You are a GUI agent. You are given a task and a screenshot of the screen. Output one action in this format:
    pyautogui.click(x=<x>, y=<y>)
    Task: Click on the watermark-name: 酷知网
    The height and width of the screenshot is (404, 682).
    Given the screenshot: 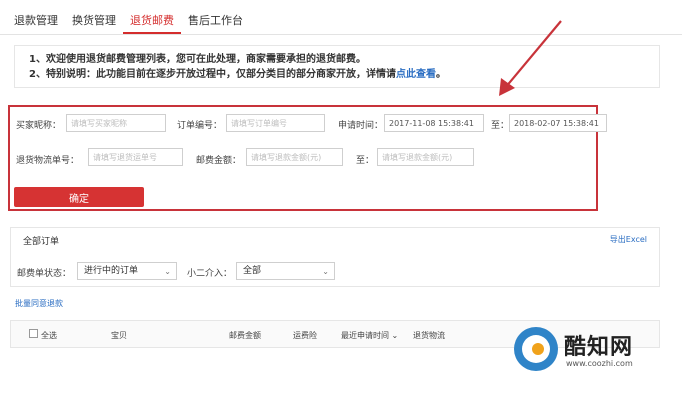 What is the action you would take?
    pyautogui.click(x=599, y=347)
    